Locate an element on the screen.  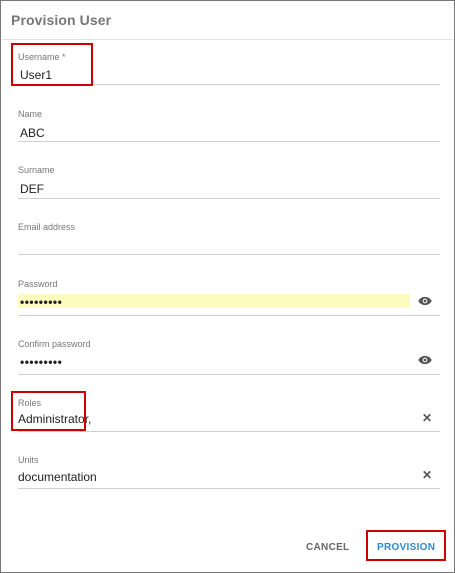
username-underline is located at coordinates (229, 84).